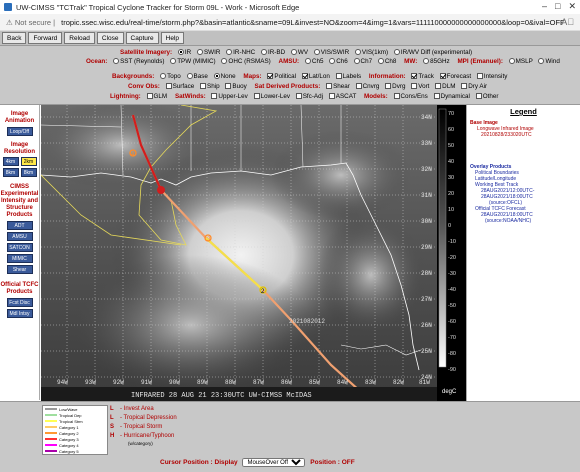 The width and height of the screenshot is (580, 472). I want to click on radio-wv, so click(293, 52).